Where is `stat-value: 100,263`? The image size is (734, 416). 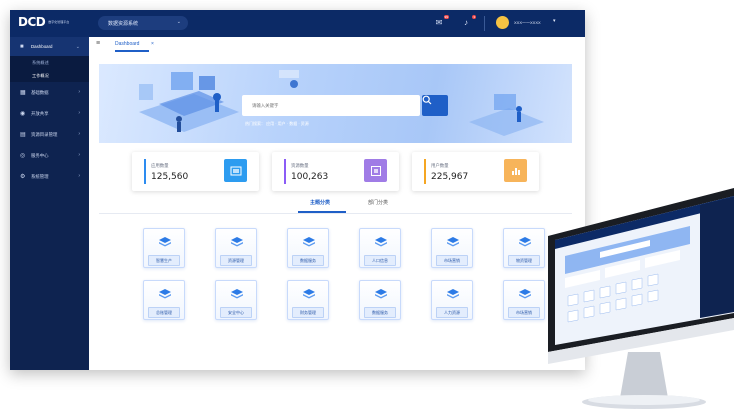
stat-value: 100,263 is located at coordinates (310, 177).